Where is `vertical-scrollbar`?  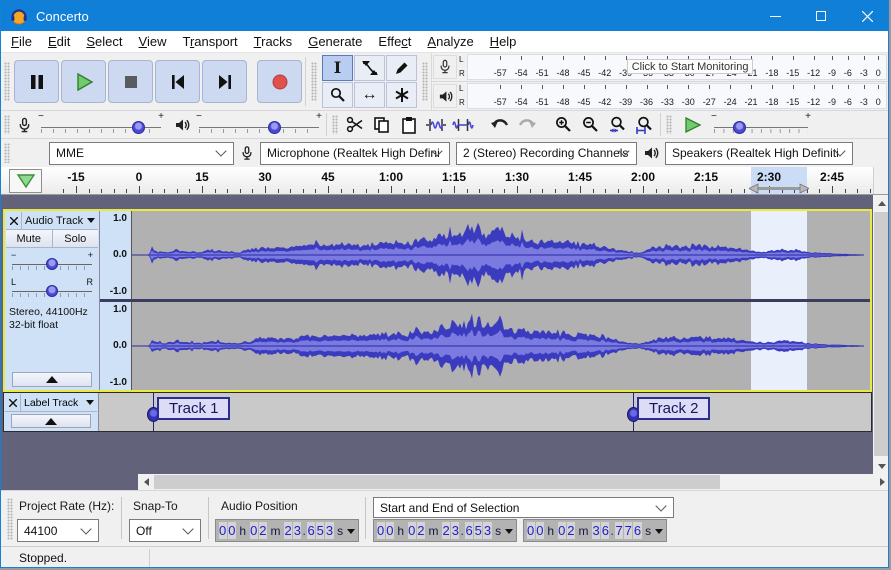
vertical-scrollbar is located at coordinates (880, 334).